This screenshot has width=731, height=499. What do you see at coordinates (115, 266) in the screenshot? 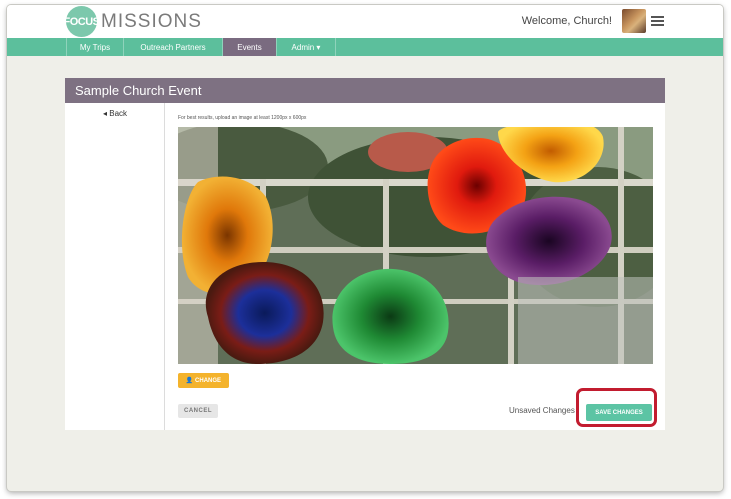
I see `card-sidebar: ◂ Back` at bounding box center [115, 266].